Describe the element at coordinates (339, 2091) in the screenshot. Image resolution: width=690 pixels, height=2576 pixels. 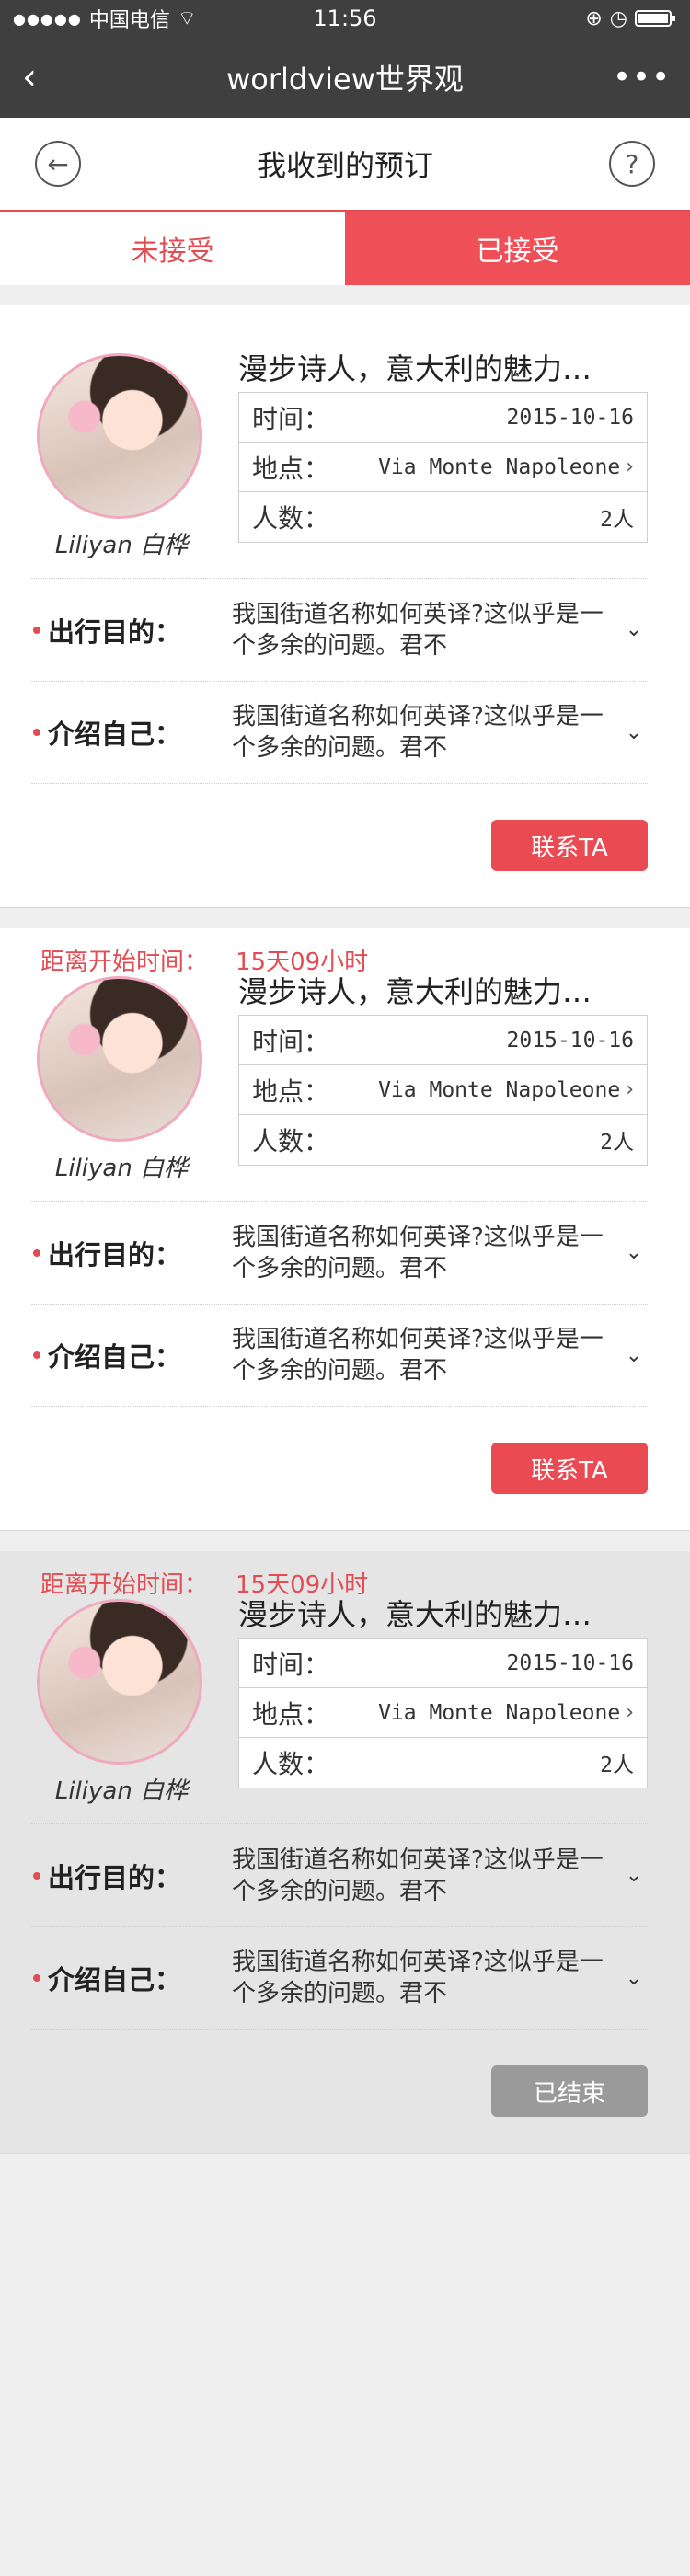
I see `card-actions: 已结束` at that location.